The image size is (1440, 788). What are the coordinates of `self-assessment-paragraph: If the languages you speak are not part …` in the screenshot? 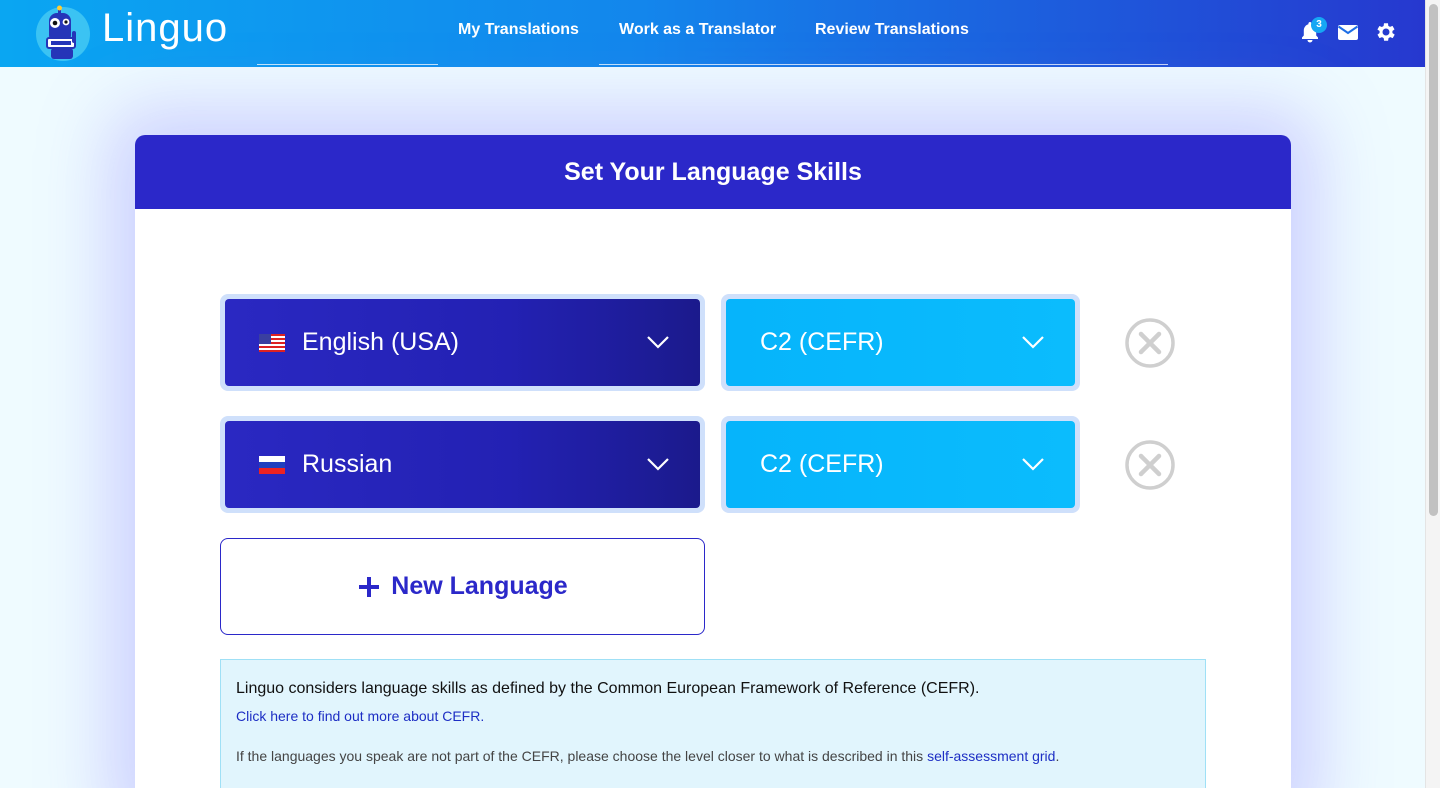 It's located at (713, 756).